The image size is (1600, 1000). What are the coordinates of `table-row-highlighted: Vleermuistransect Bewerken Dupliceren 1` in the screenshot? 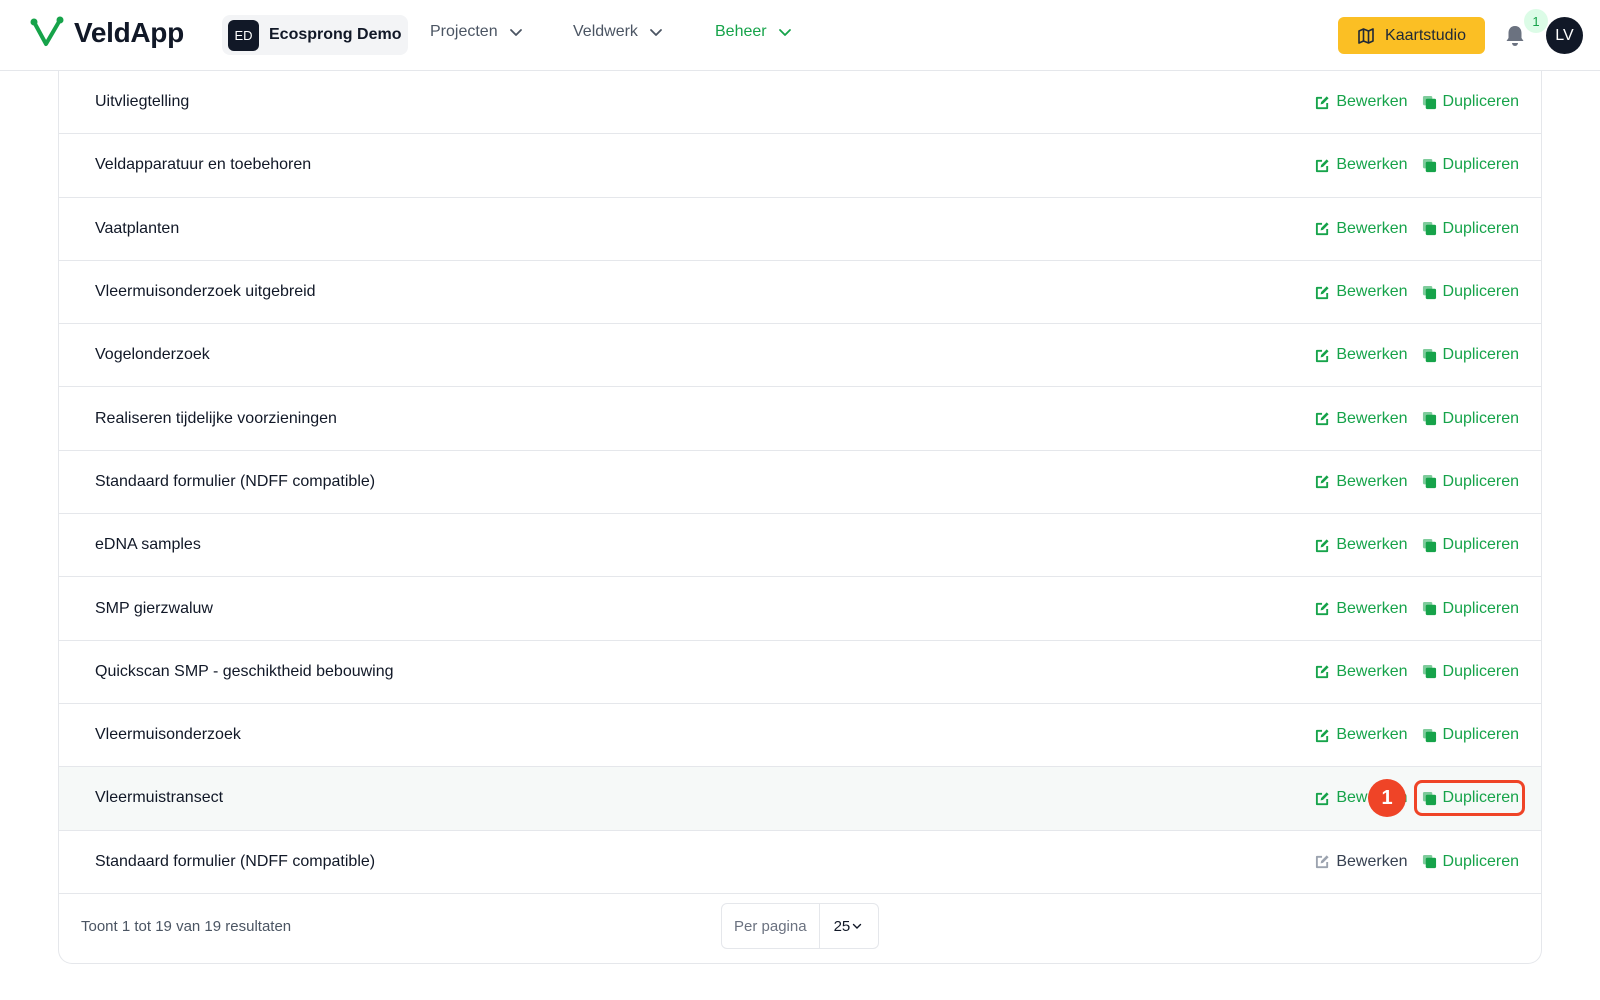 It's located at (800, 799).